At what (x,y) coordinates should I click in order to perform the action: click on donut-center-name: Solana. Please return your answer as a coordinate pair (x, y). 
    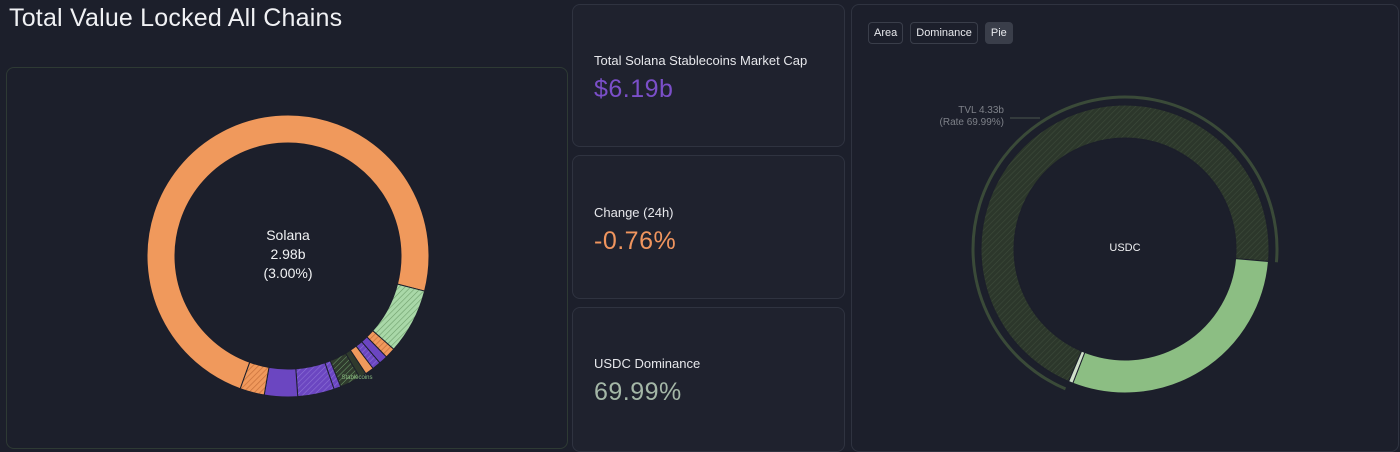
    Looking at the image, I should click on (288, 235).